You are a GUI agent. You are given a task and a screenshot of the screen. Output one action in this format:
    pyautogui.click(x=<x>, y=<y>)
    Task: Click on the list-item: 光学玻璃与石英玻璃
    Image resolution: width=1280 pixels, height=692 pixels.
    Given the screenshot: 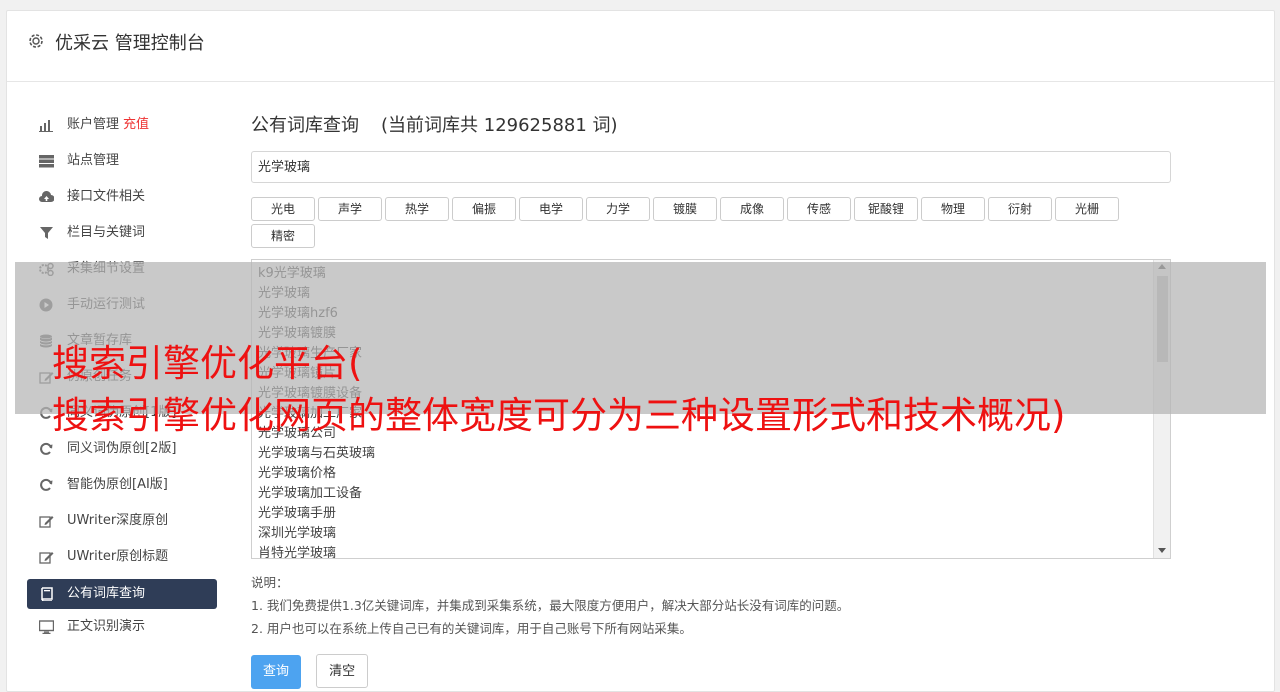 What is the action you would take?
    pyautogui.click(x=711, y=454)
    